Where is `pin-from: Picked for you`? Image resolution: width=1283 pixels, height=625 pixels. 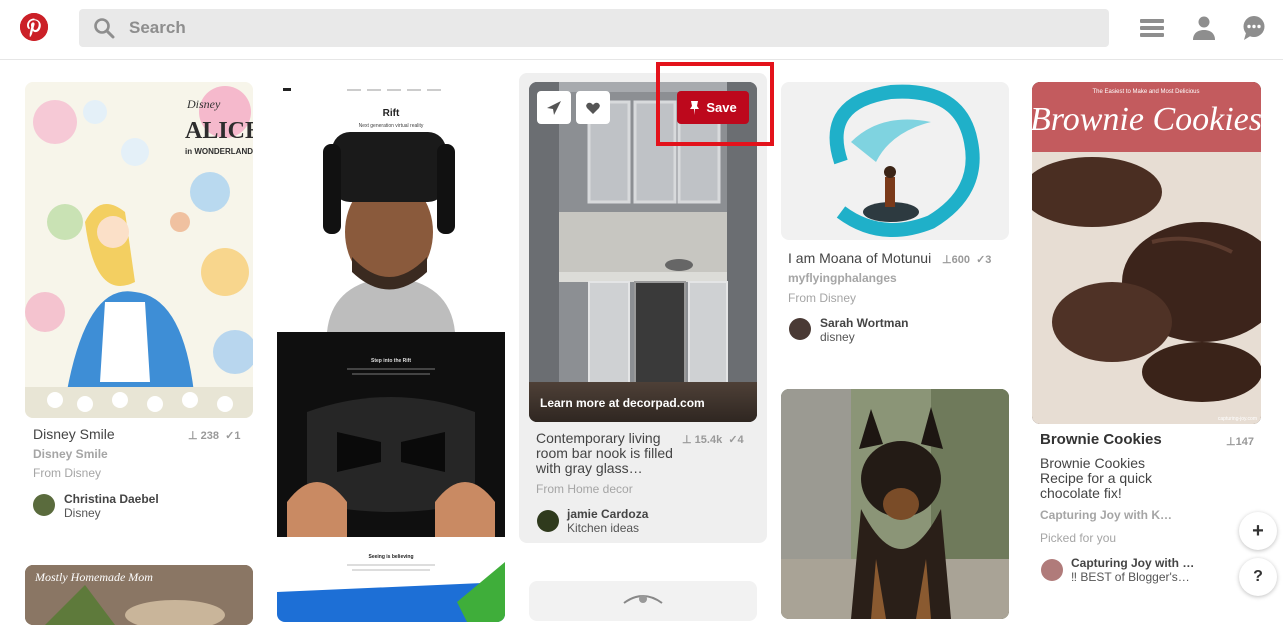 pin-from: Picked for you is located at coordinates (1078, 538).